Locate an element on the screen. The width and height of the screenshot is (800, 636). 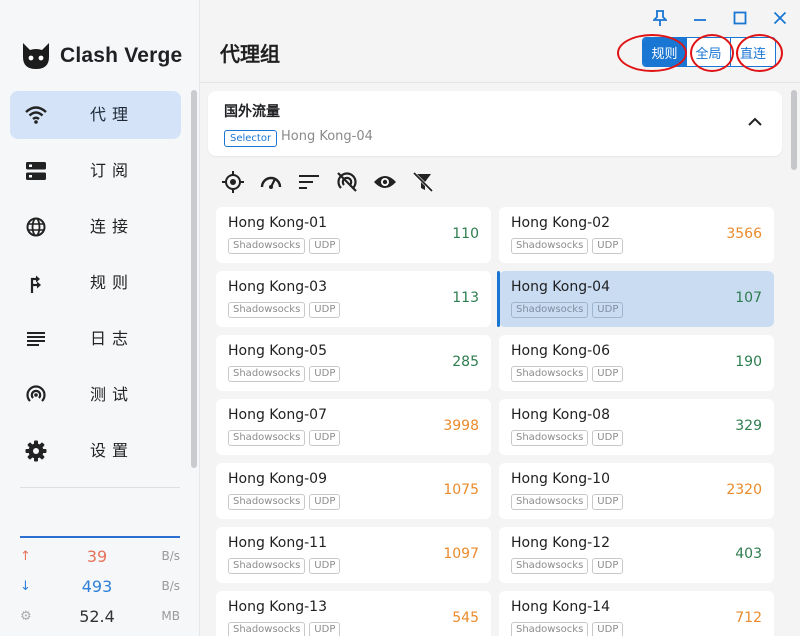
sidebar-item-profiles: 订阅 is located at coordinates (95, 171).